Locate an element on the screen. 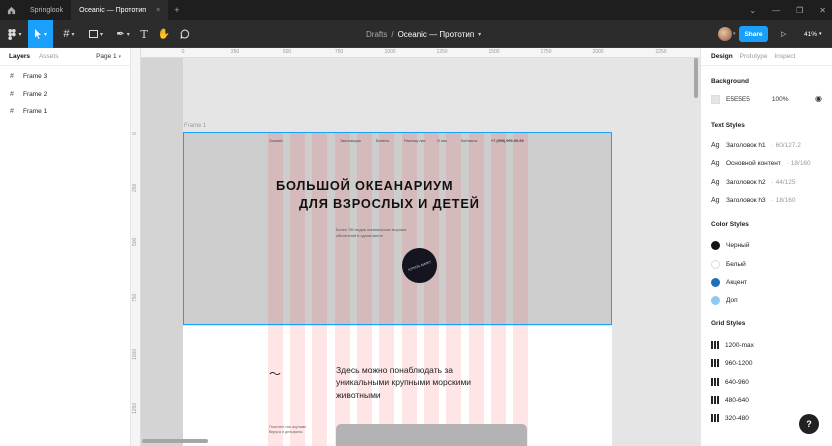  file-name: Oceanic — Прототип is located at coordinates (436, 34).